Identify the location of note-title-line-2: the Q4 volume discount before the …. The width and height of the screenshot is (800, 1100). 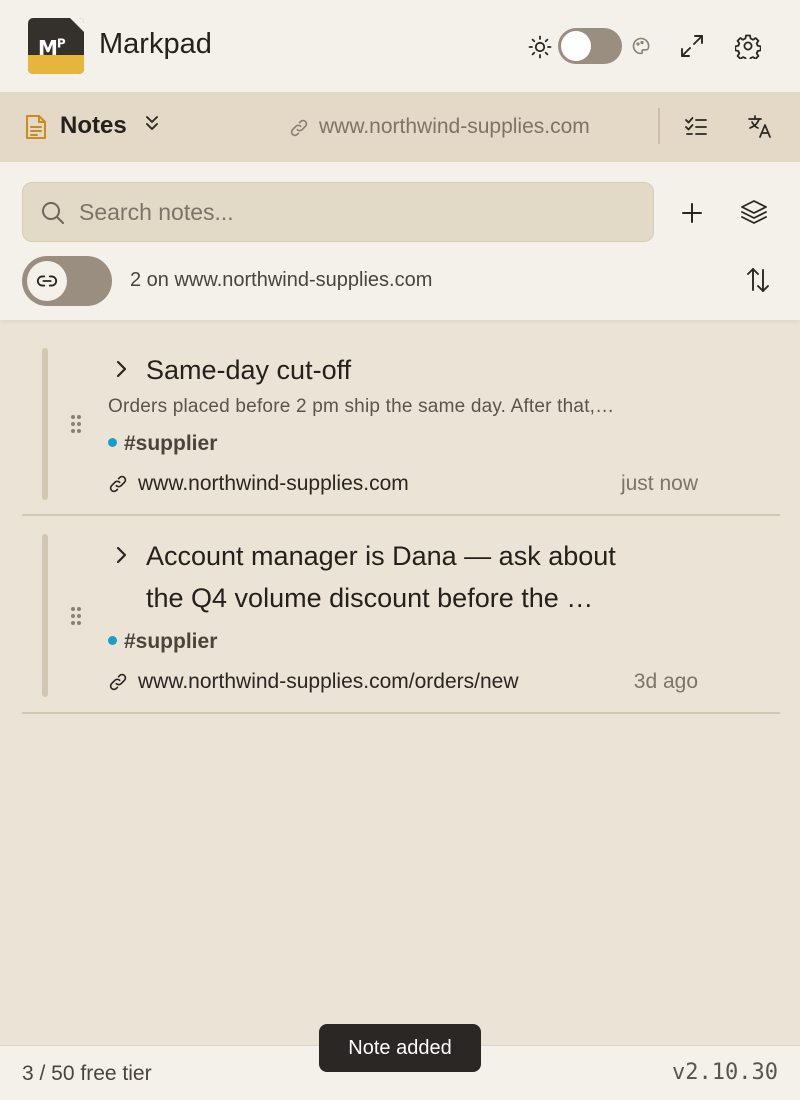
(369, 598).